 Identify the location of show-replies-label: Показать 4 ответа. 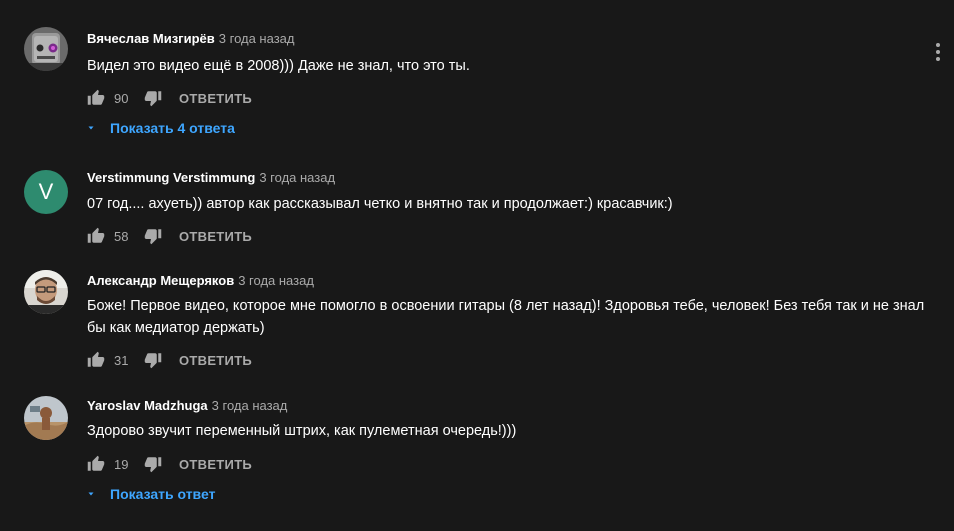
(172, 128).